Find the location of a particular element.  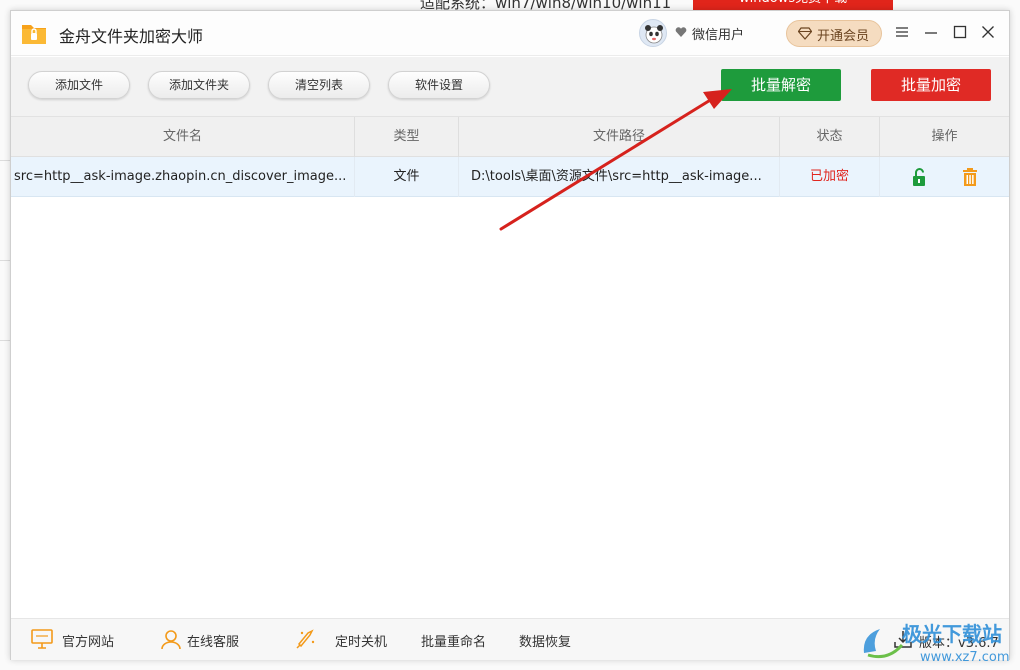

watermark-logo: 极光下载站 www.xz7.com is located at coordinates (936, 643).